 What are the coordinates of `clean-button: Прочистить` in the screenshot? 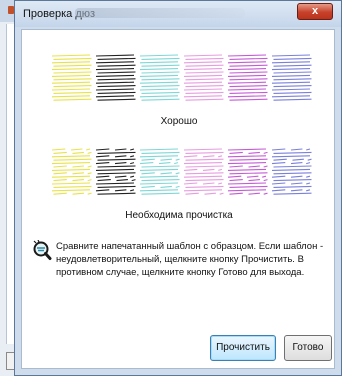 It's located at (243, 348).